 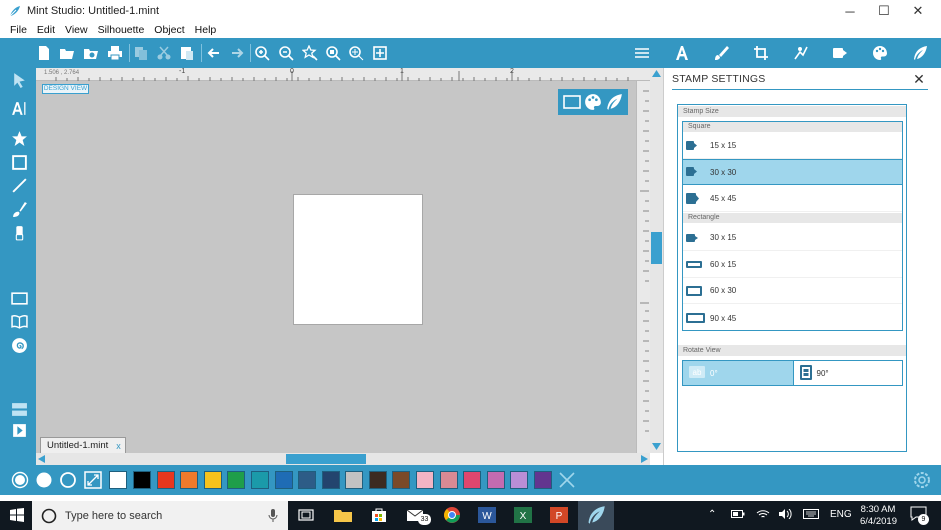 I want to click on battery-icon, so click(x=738, y=515).